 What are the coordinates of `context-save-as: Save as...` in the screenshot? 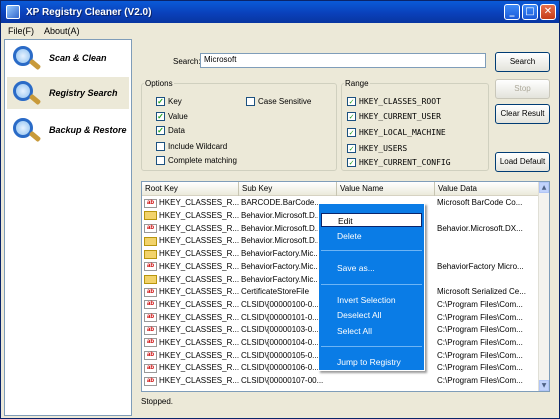 It's located at (371, 268).